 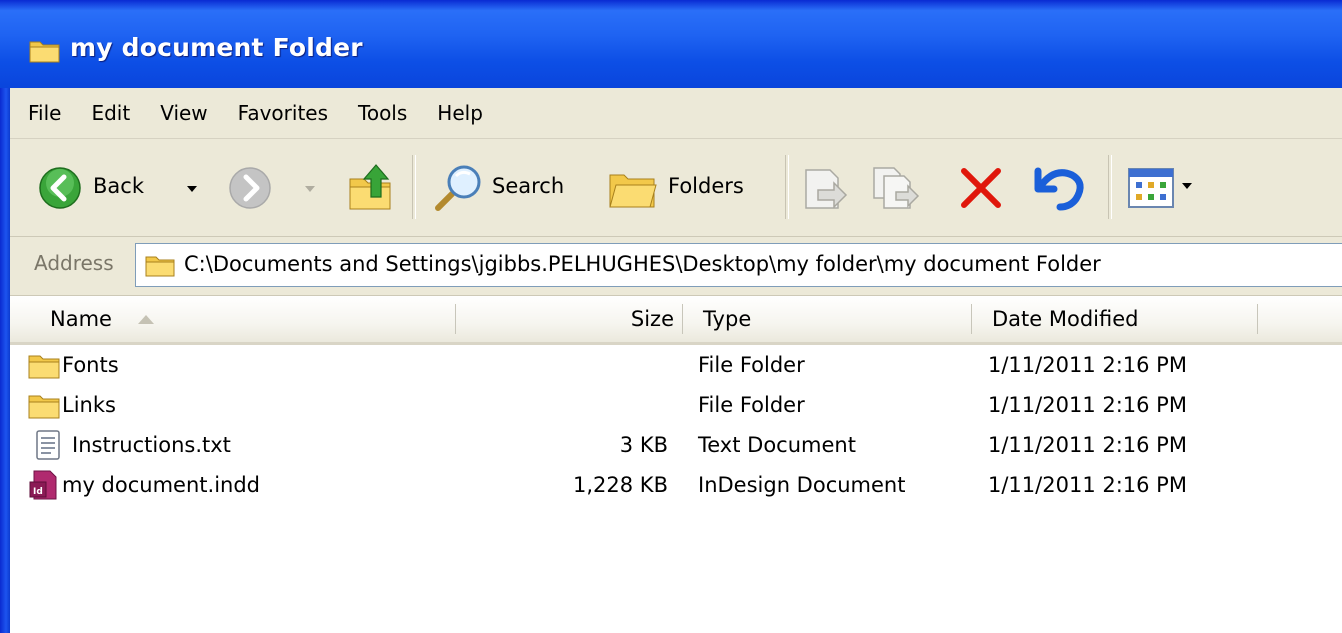 I want to click on back-button: Back, so click(x=128, y=188).